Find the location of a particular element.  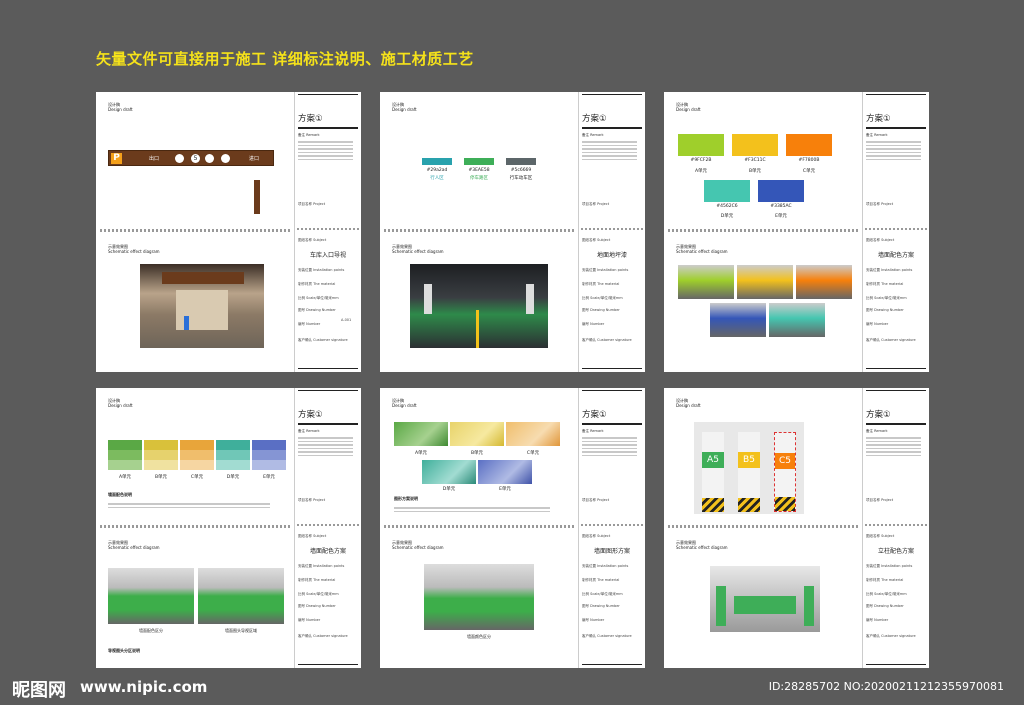

pillar-in-photo is located at coordinates (721, 606).